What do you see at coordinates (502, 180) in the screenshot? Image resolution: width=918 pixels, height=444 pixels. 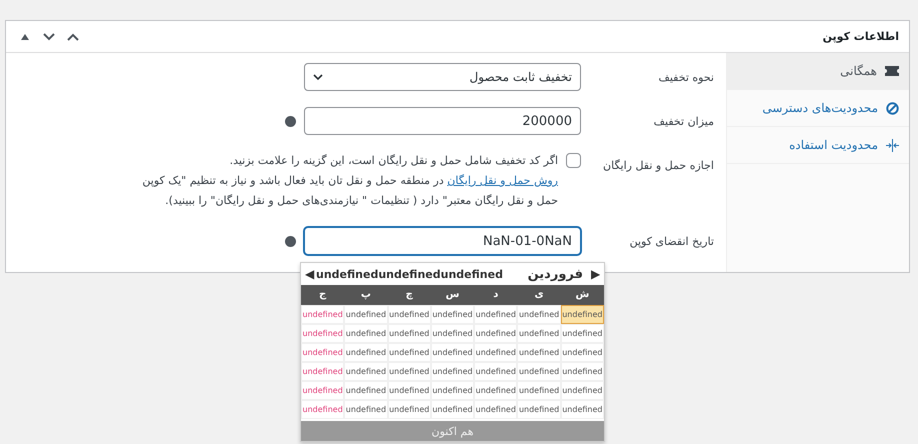 I see `shipping-link: روش حمل و نقل رایگان` at bounding box center [502, 180].